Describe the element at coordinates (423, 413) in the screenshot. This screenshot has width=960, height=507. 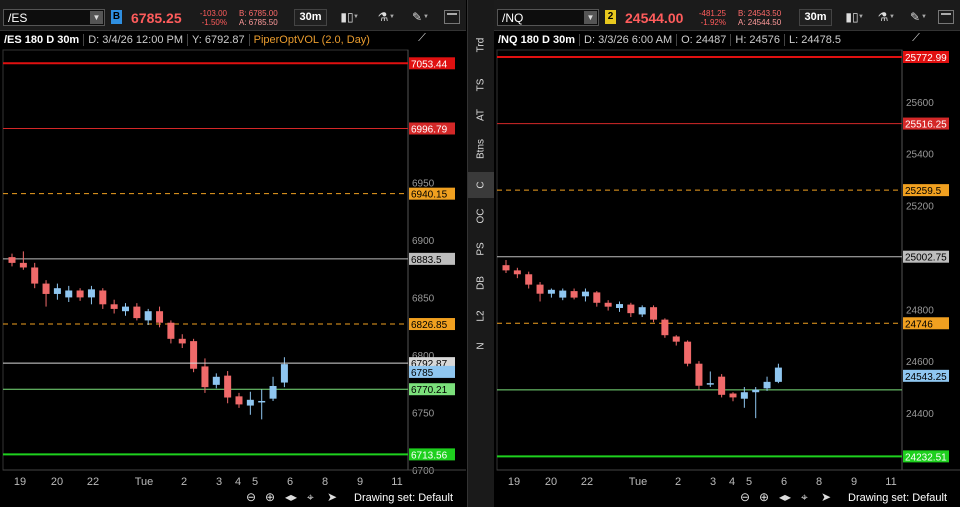
I see `y-tick-label: 6750` at that location.